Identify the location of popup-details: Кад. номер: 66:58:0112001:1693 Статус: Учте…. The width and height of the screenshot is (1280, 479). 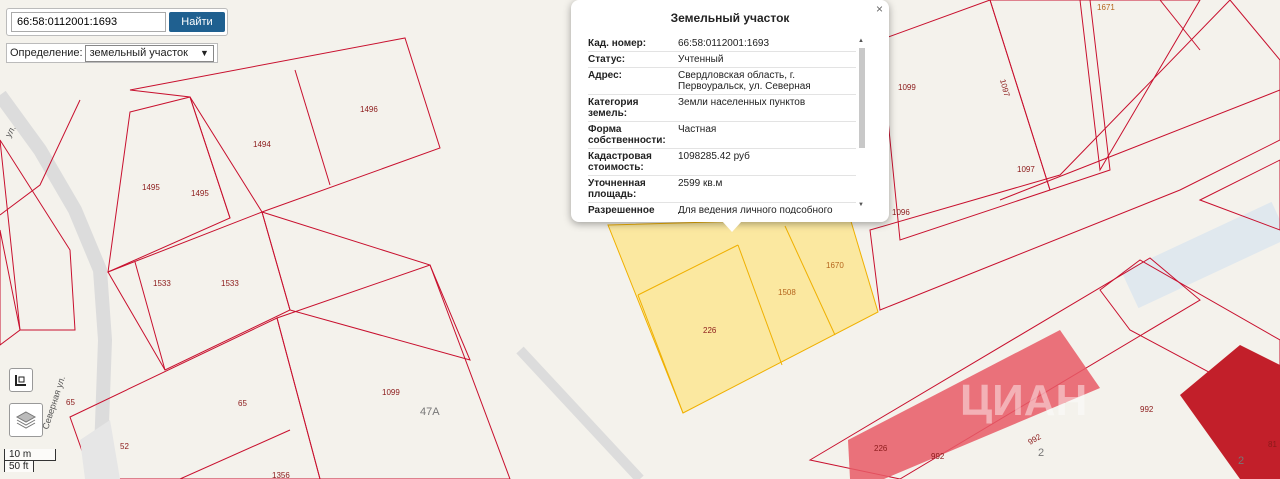
(722, 125).